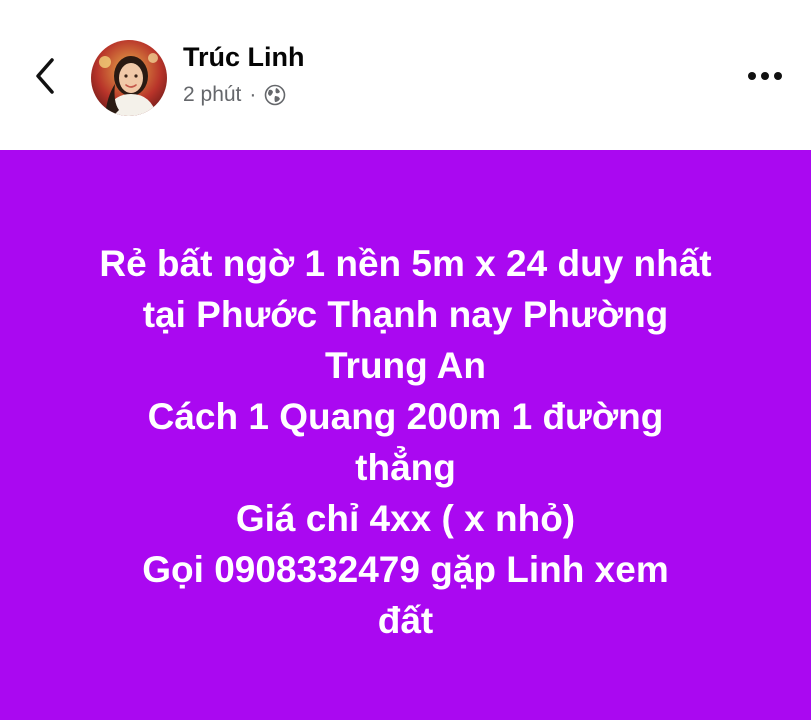 Image resolution: width=811 pixels, height=720 pixels. I want to click on more-horizontal-icon, so click(765, 76).